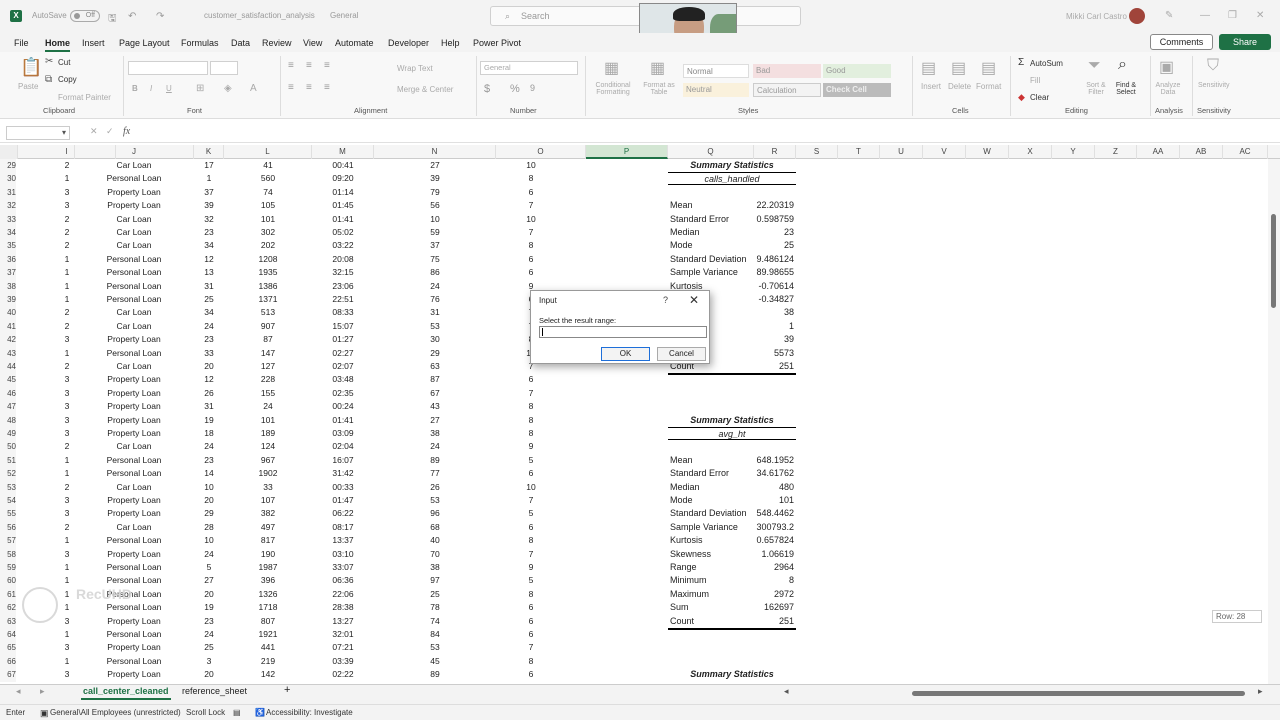 This screenshot has height=720, width=1280. Describe the element at coordinates (1214, 85) in the screenshot. I see `sensitivity-button: Sensitivity` at that location.